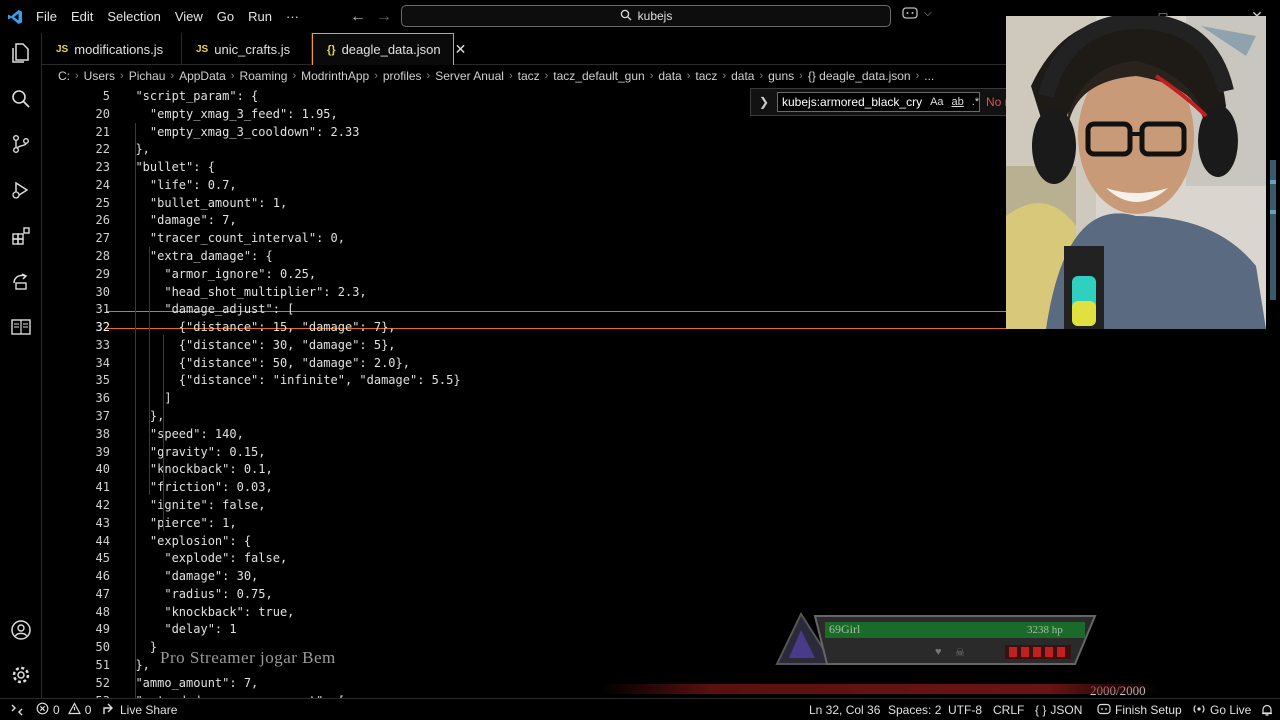  Describe the element at coordinates (109, 710) in the screenshot. I see `live-share-icon` at that location.